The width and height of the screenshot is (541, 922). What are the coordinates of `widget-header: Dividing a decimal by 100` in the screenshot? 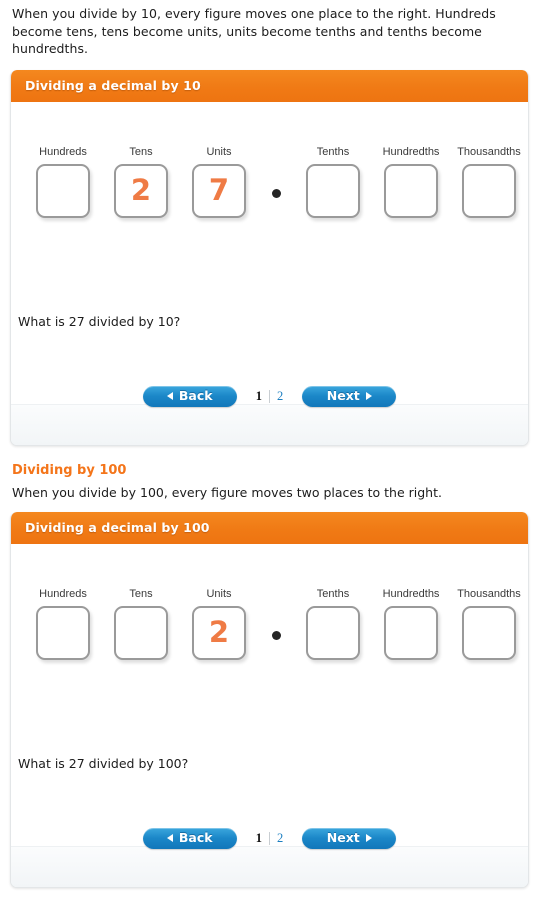 It's located at (269, 527).